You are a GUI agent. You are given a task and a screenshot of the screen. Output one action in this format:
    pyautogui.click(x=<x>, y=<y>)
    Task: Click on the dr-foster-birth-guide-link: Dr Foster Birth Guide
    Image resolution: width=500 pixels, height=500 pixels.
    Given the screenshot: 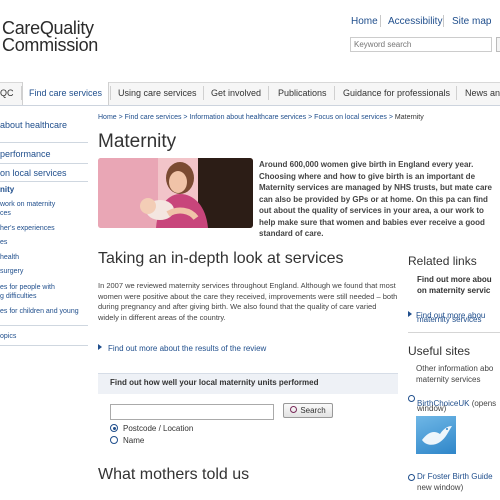 What is the action you would take?
    pyautogui.click(x=455, y=477)
    